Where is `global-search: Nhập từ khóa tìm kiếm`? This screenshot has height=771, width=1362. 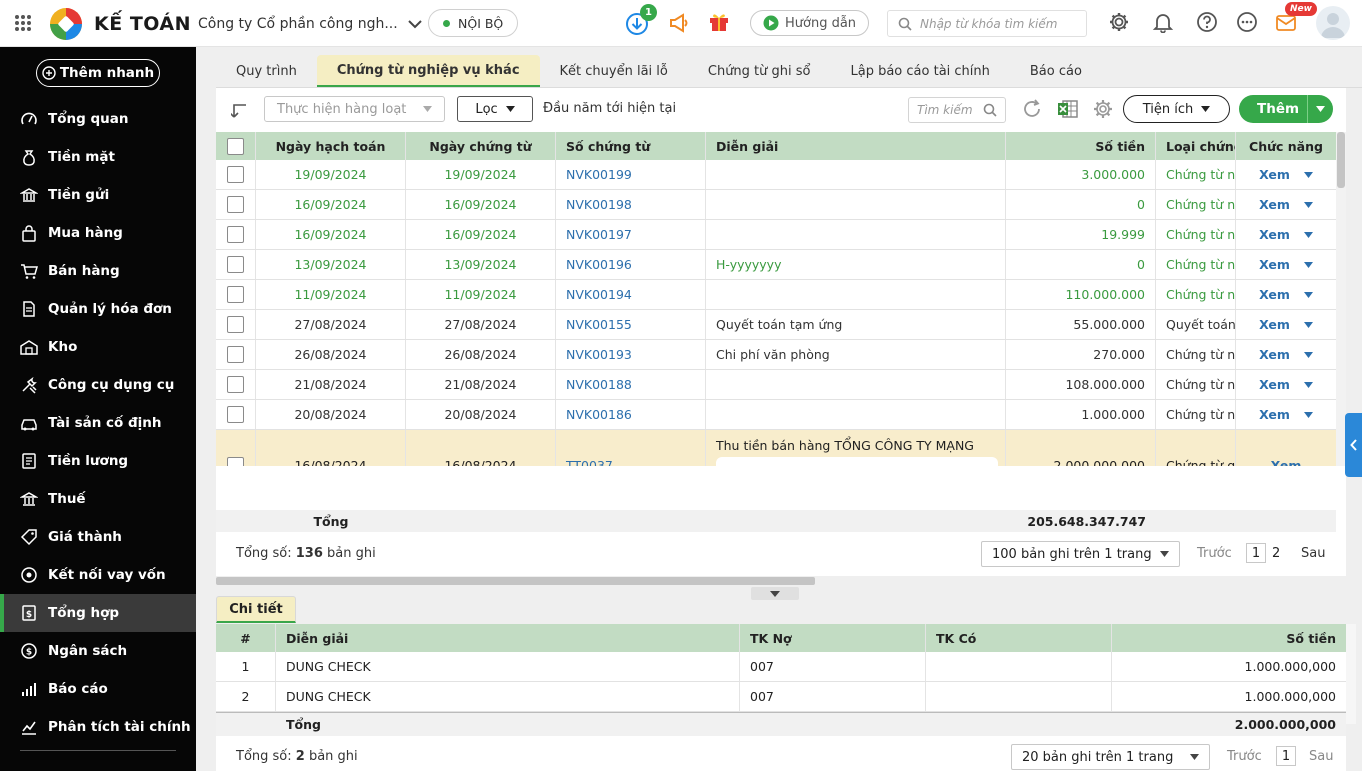 global-search: Nhập từ khóa tìm kiếm is located at coordinates (987, 23).